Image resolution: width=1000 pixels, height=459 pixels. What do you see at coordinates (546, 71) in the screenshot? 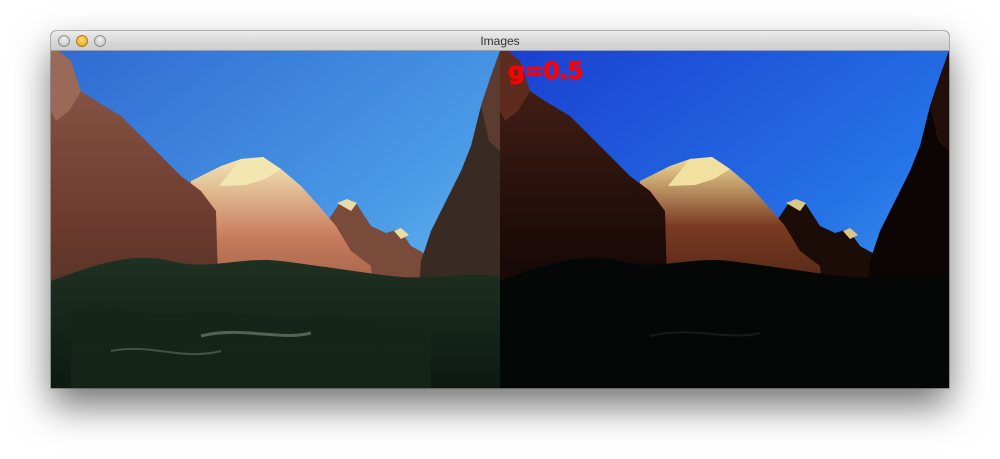
I see `gamma-label: g=0.5` at bounding box center [546, 71].